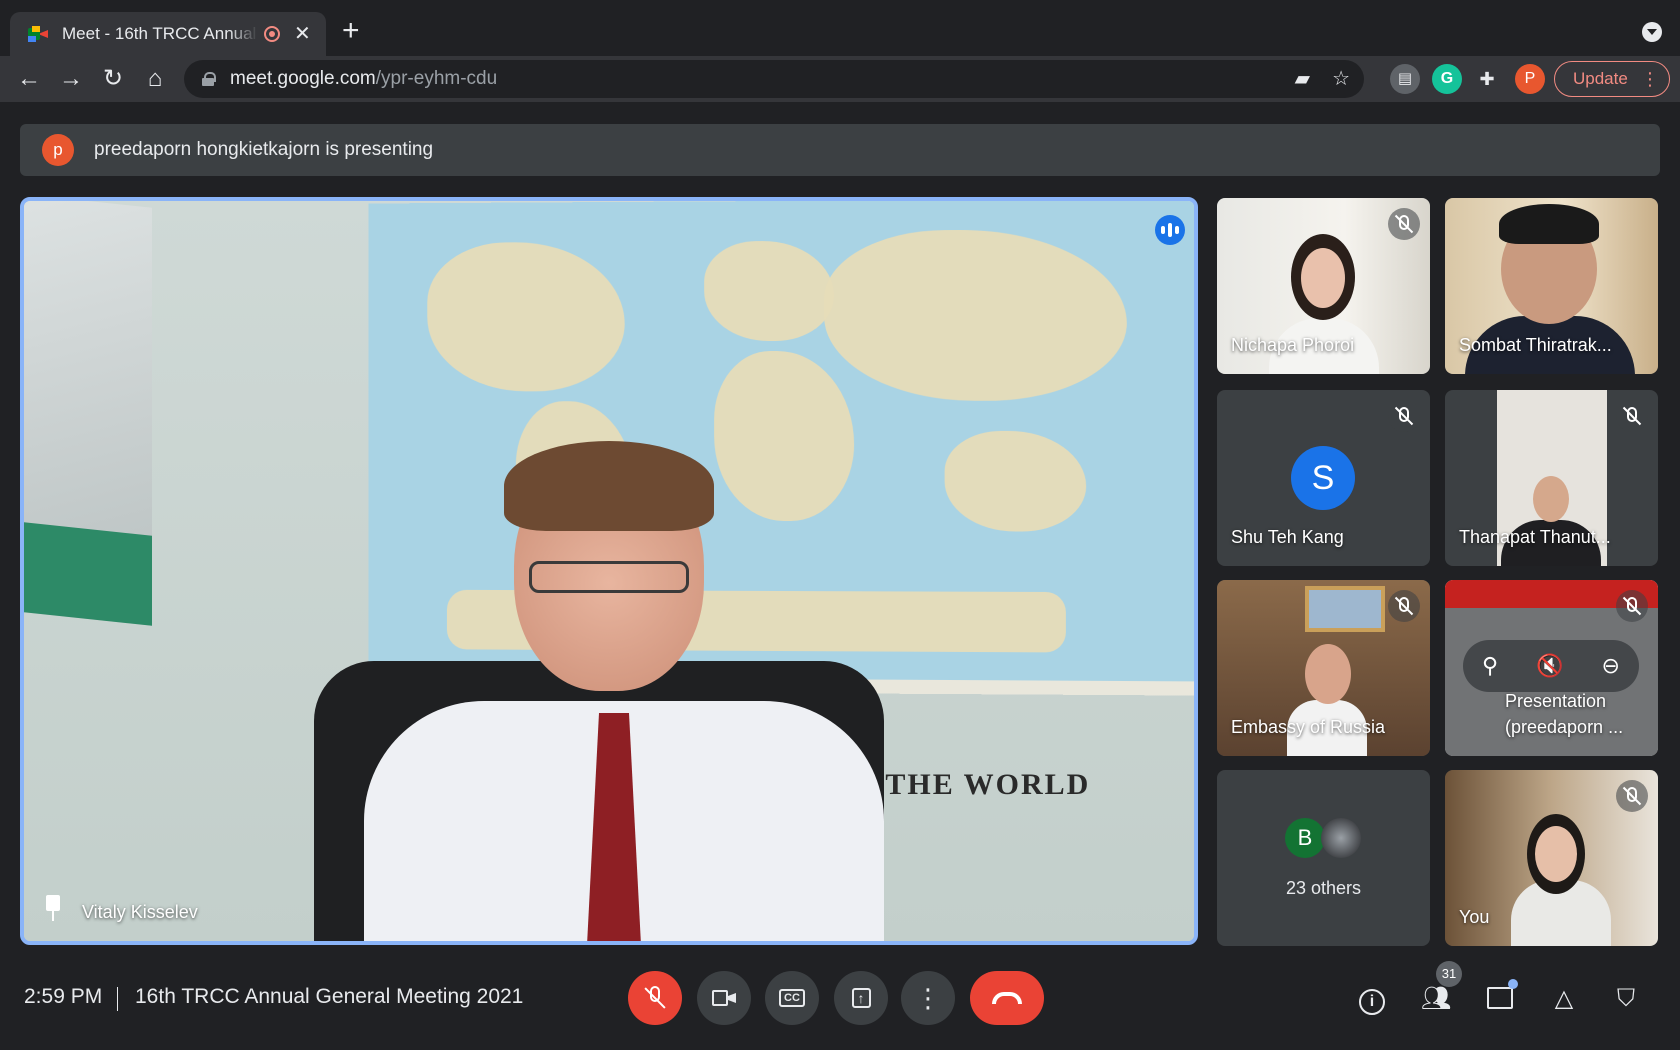 Image resolution: width=1680 pixels, height=1050 pixels. I want to click on wall-poster, so click(88, 413).